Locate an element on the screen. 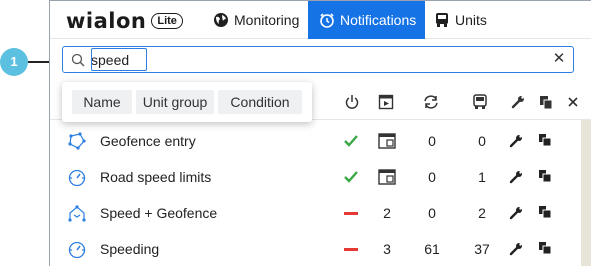 This screenshot has height=266, width=591. notification-row-speed-geofence: Speed + Geofence 2 0 2 is located at coordinates (315, 213).